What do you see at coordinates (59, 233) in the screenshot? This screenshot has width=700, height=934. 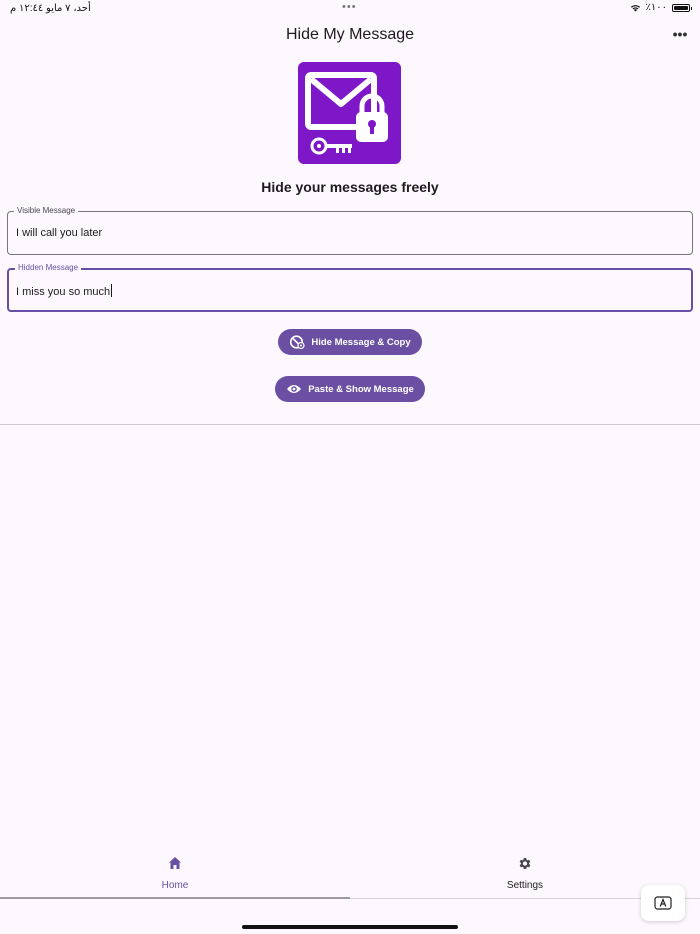 I see `visible-message-input: I will call you later` at bounding box center [59, 233].